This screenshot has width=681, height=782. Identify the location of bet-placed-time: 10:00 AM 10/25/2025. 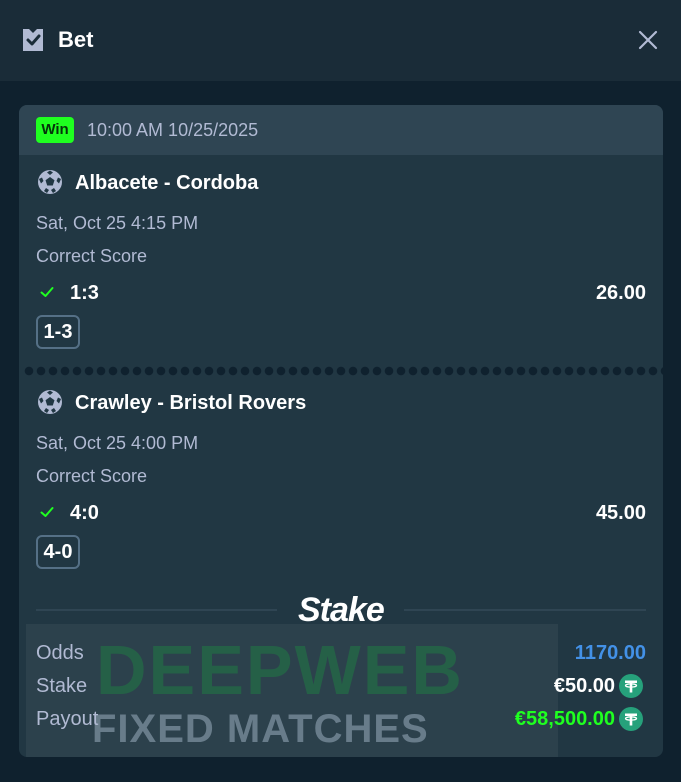
(173, 130).